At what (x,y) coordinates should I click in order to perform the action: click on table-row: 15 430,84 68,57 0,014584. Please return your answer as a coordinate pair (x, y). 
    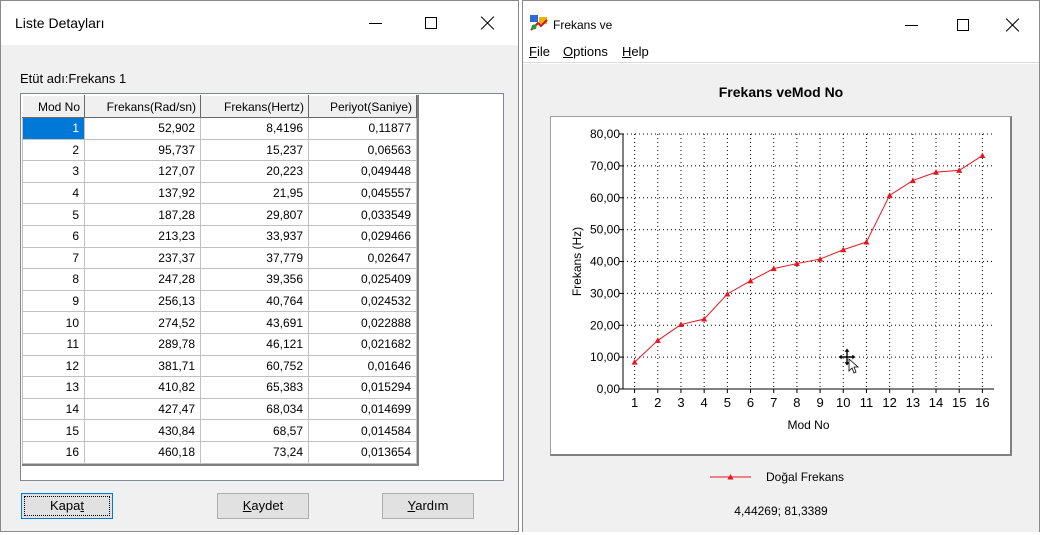
    Looking at the image, I should click on (219, 430).